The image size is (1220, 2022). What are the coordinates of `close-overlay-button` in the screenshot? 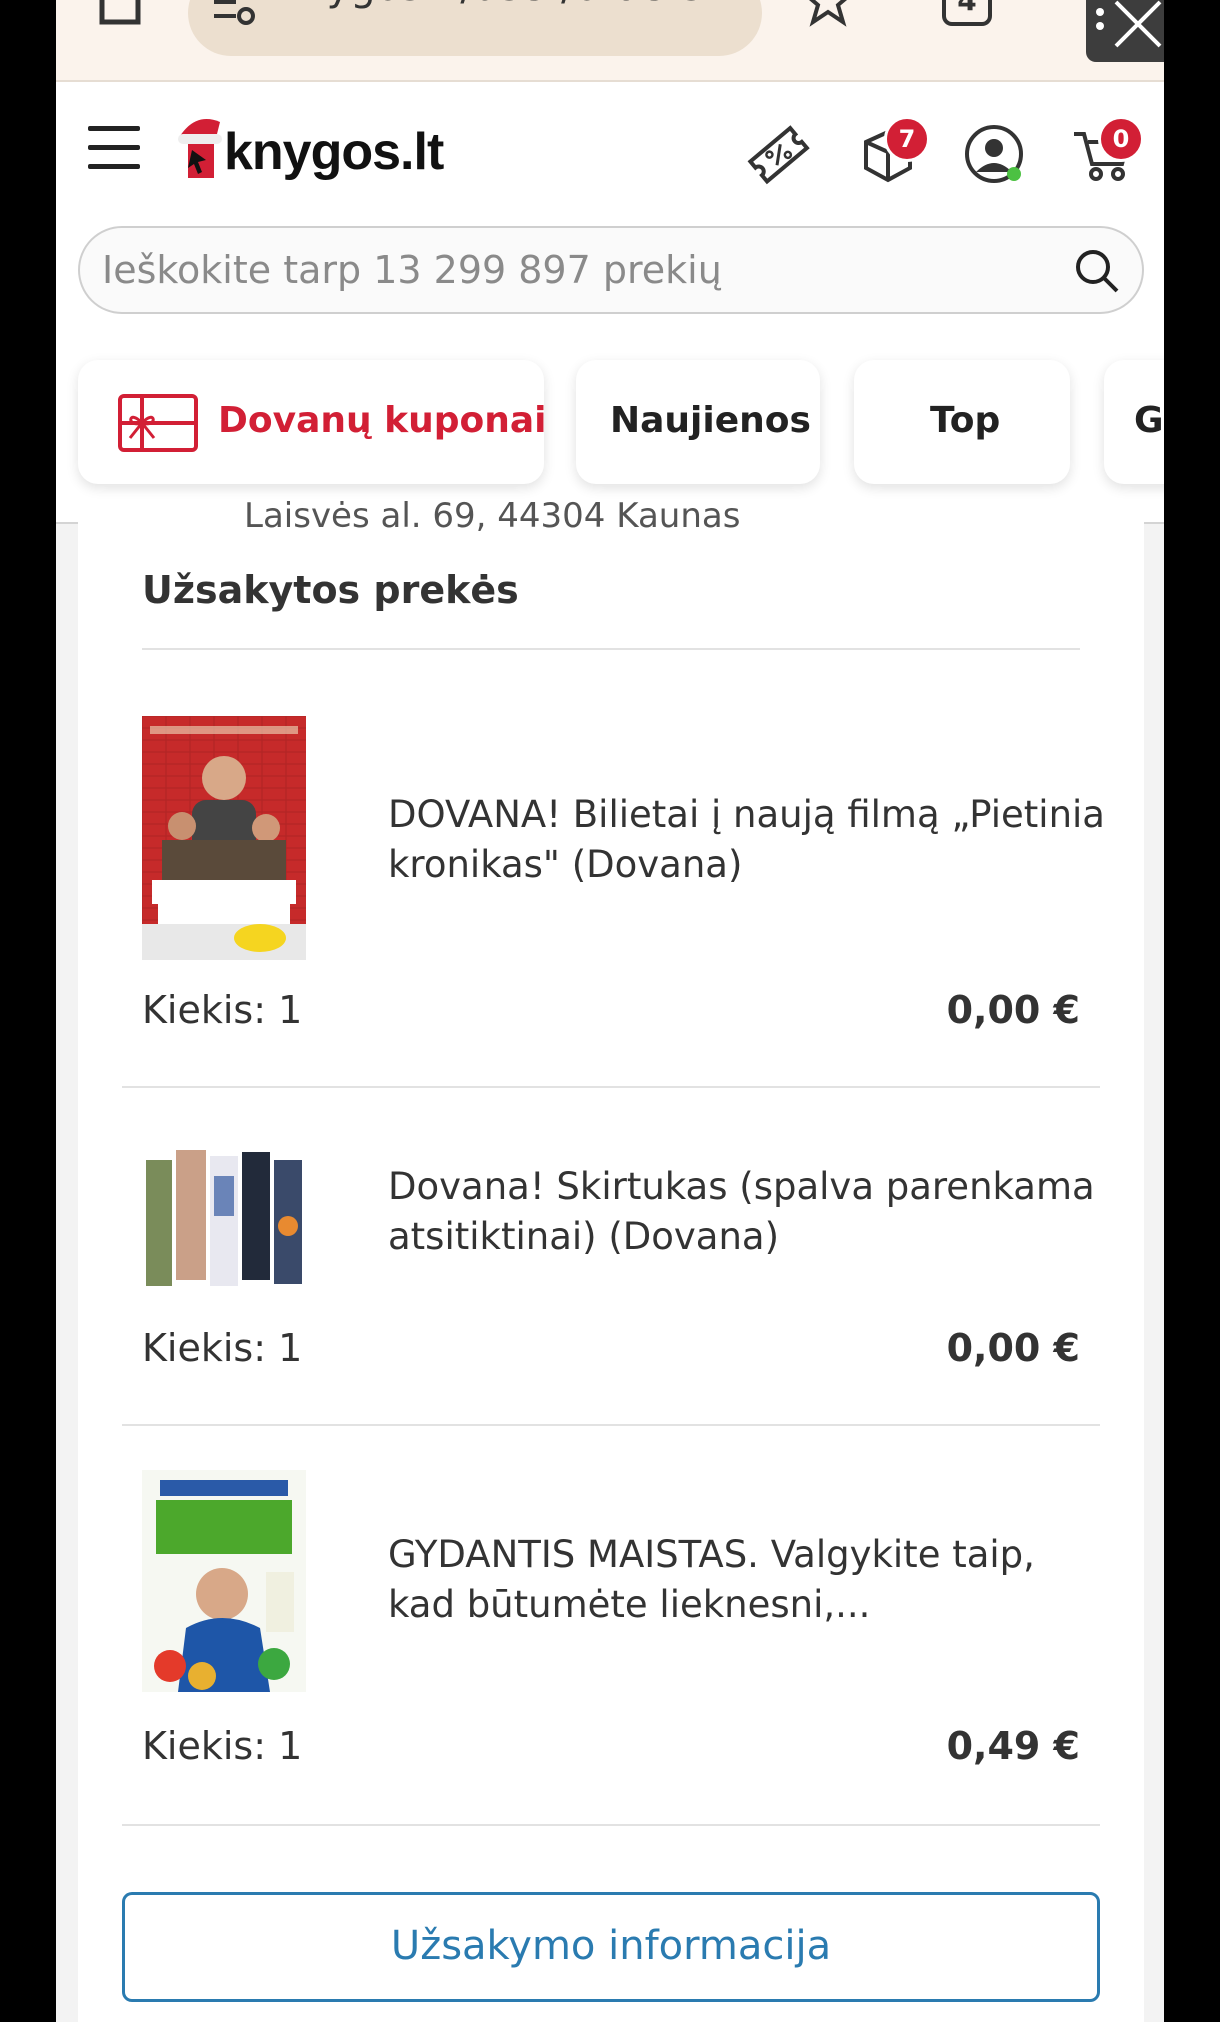 It's located at (1125, 31).